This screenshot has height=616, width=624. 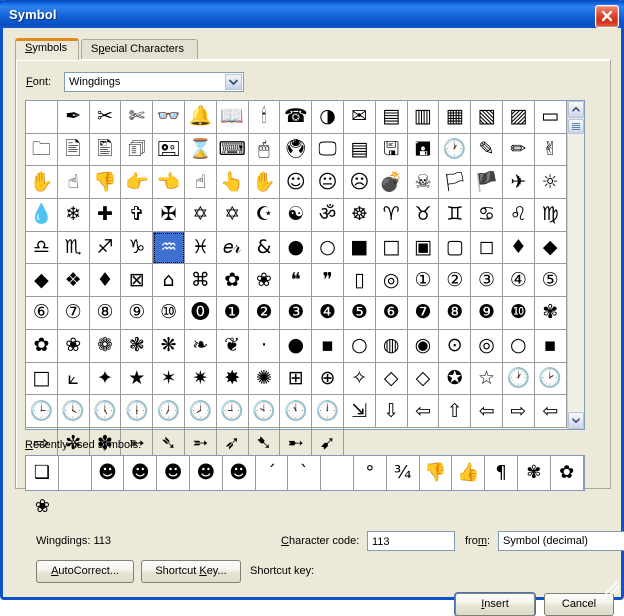 I want to click on symbol-cell: 🖹, so click(x=73, y=150).